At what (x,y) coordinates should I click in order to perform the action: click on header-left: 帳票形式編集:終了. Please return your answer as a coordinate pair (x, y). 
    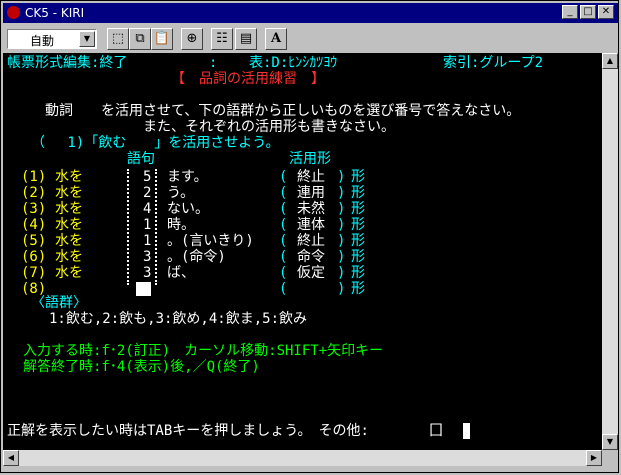
    Looking at the image, I should click on (67, 63).